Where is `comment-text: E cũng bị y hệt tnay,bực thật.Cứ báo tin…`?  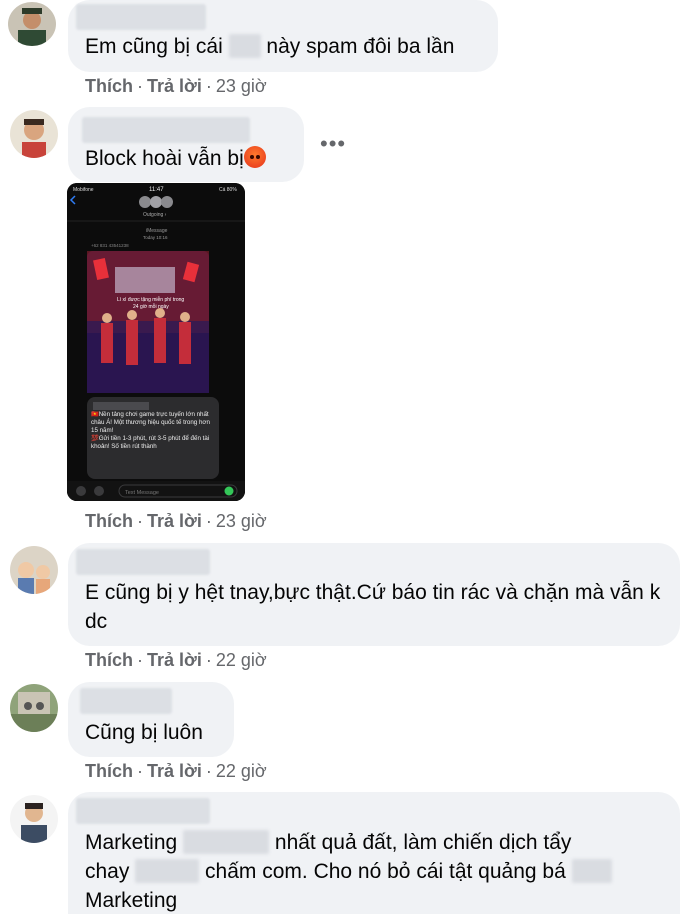
comment-text: E cũng bị y hệt tnay,bực thật.Cứ báo tin… is located at coordinates (373, 607).